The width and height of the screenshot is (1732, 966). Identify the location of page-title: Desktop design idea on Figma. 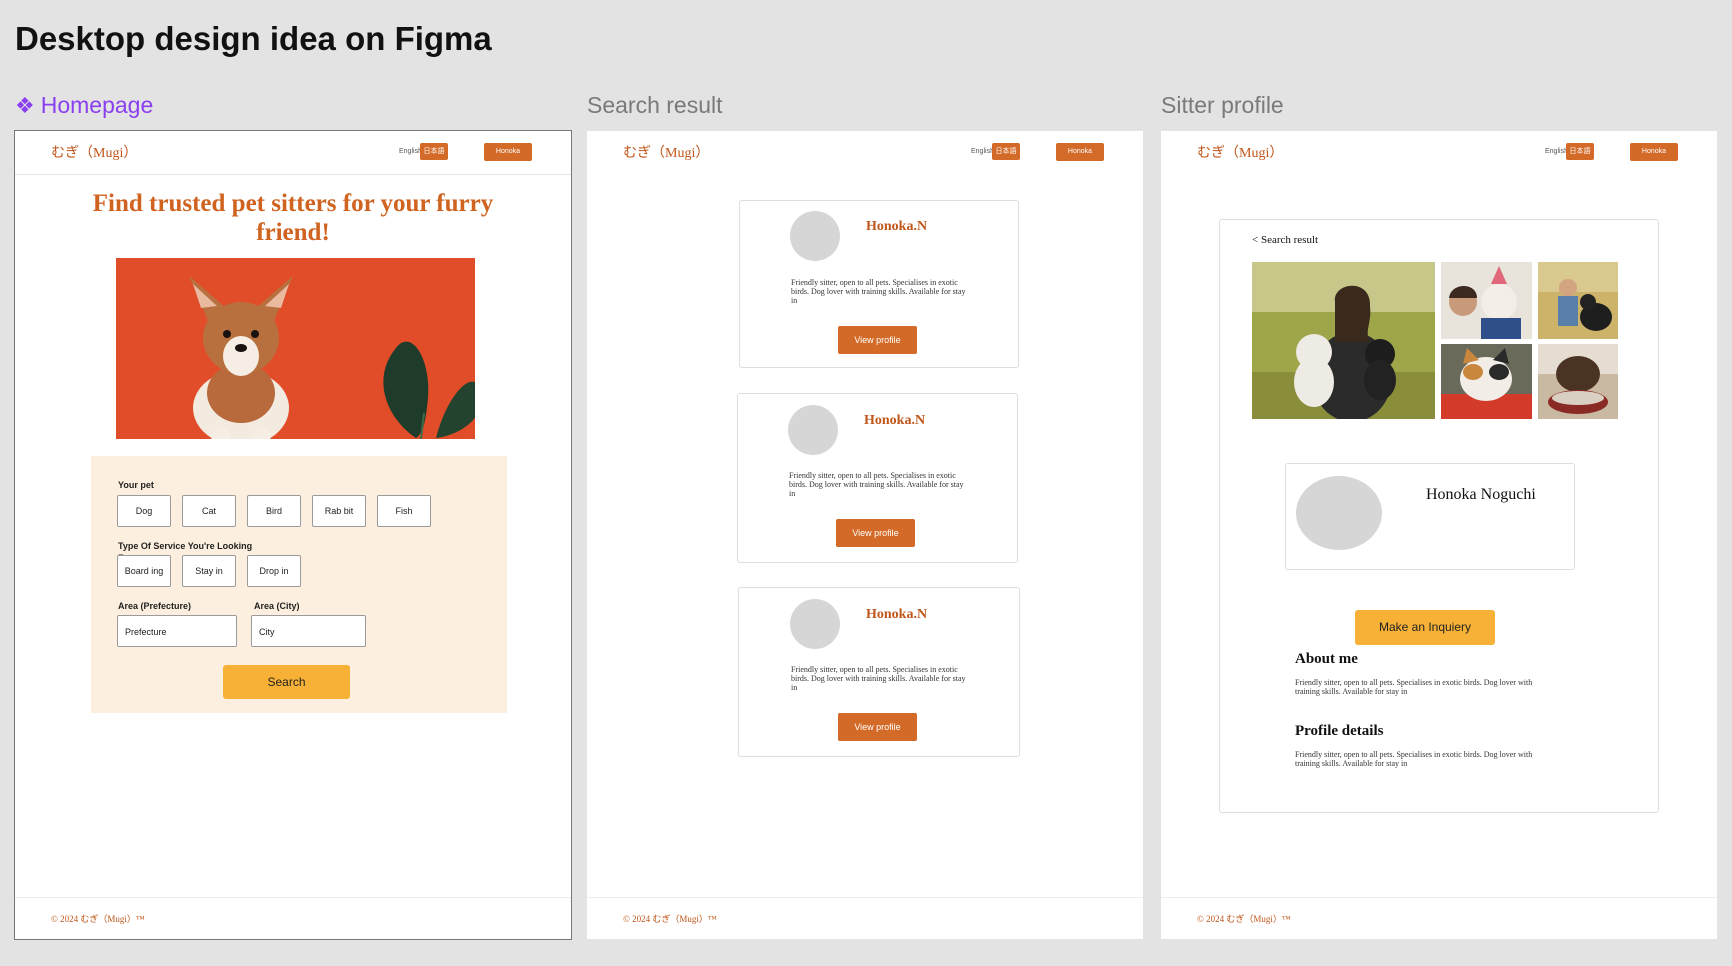
(253, 38).